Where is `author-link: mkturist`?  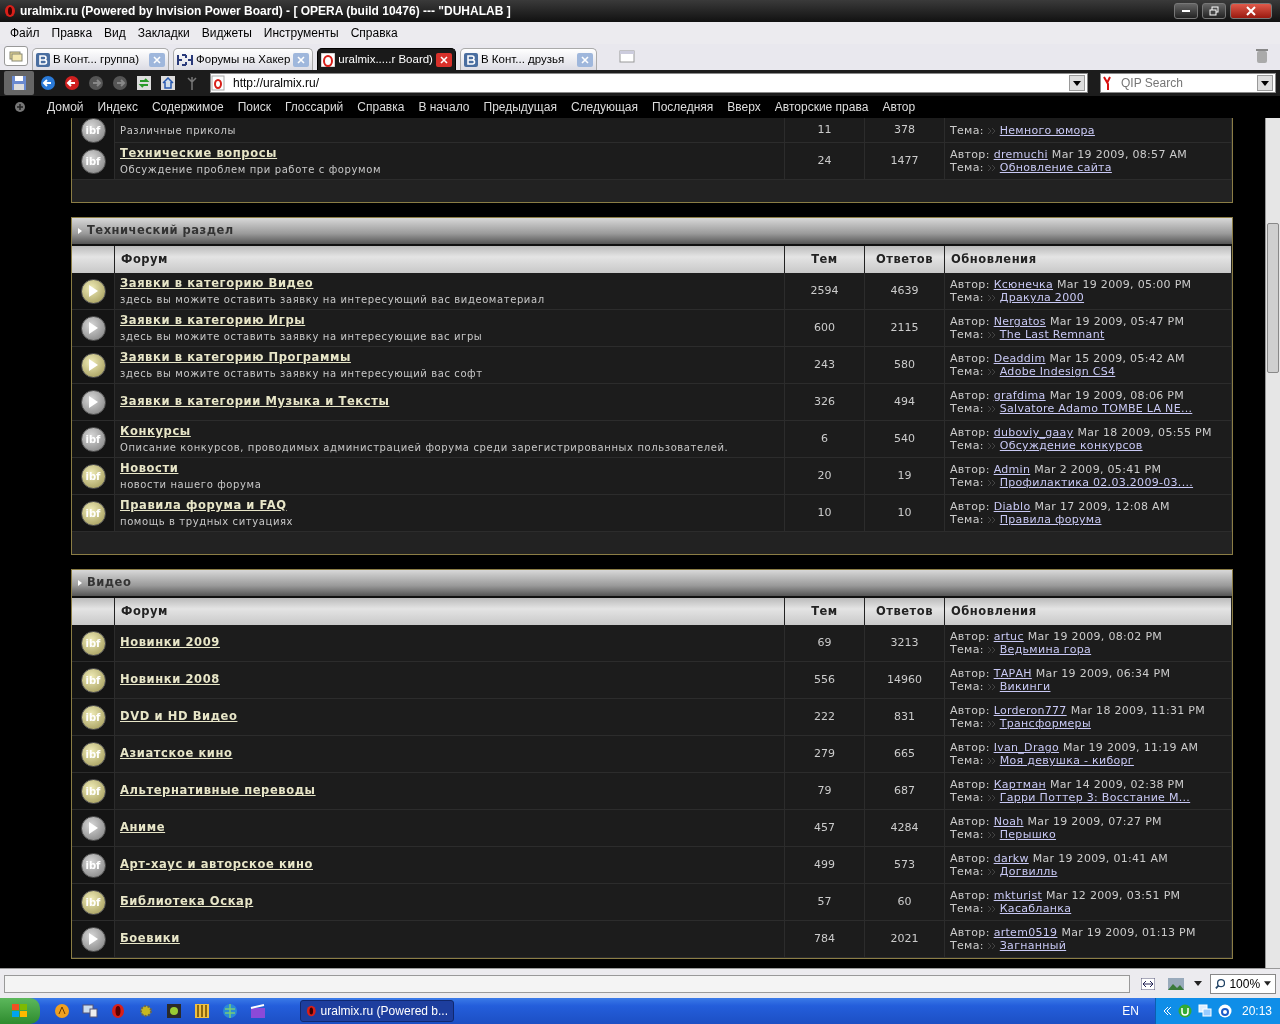 author-link: mkturist is located at coordinates (1018, 895).